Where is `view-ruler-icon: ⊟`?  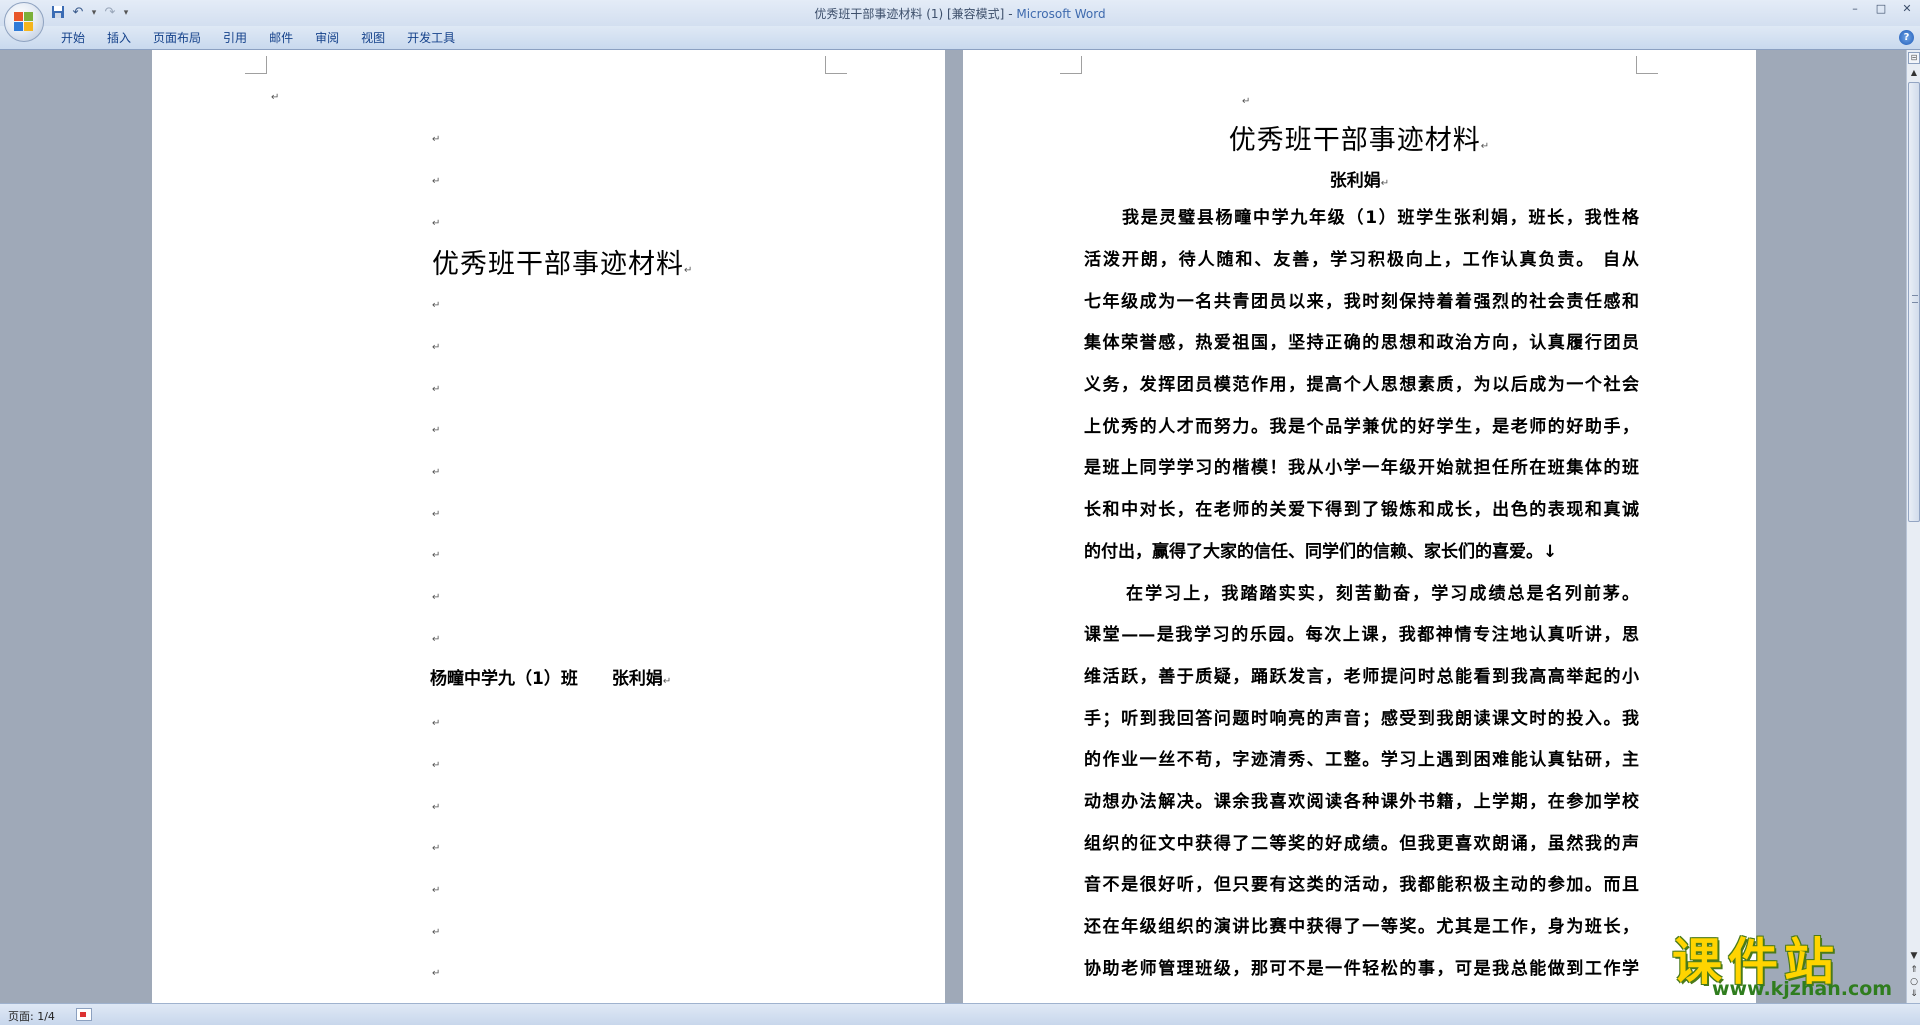
view-ruler-icon: ⊟ is located at coordinates (1914, 58).